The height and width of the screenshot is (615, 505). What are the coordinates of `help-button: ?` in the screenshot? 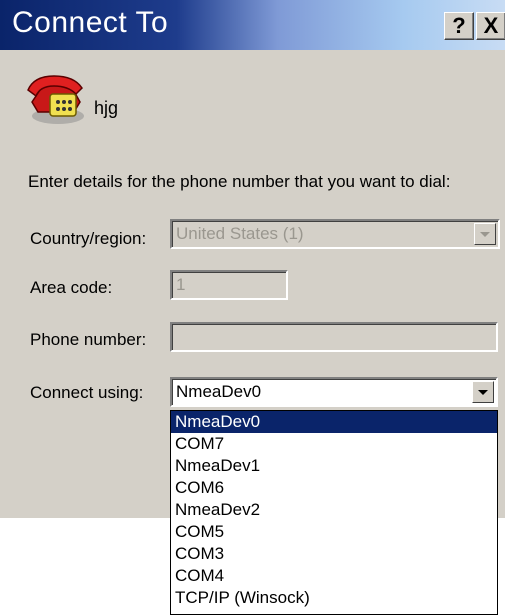 It's located at (459, 26).